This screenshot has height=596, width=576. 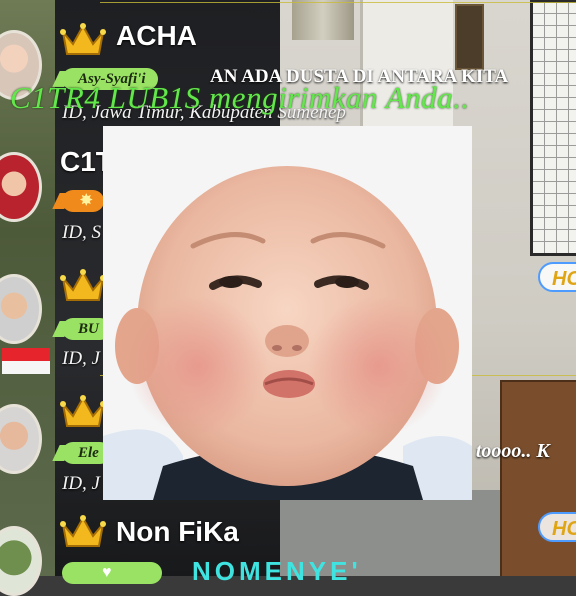 I want to click on gift-notification: C1TR4 LUB1S mengirimkan Anda.., so click(x=240, y=97).